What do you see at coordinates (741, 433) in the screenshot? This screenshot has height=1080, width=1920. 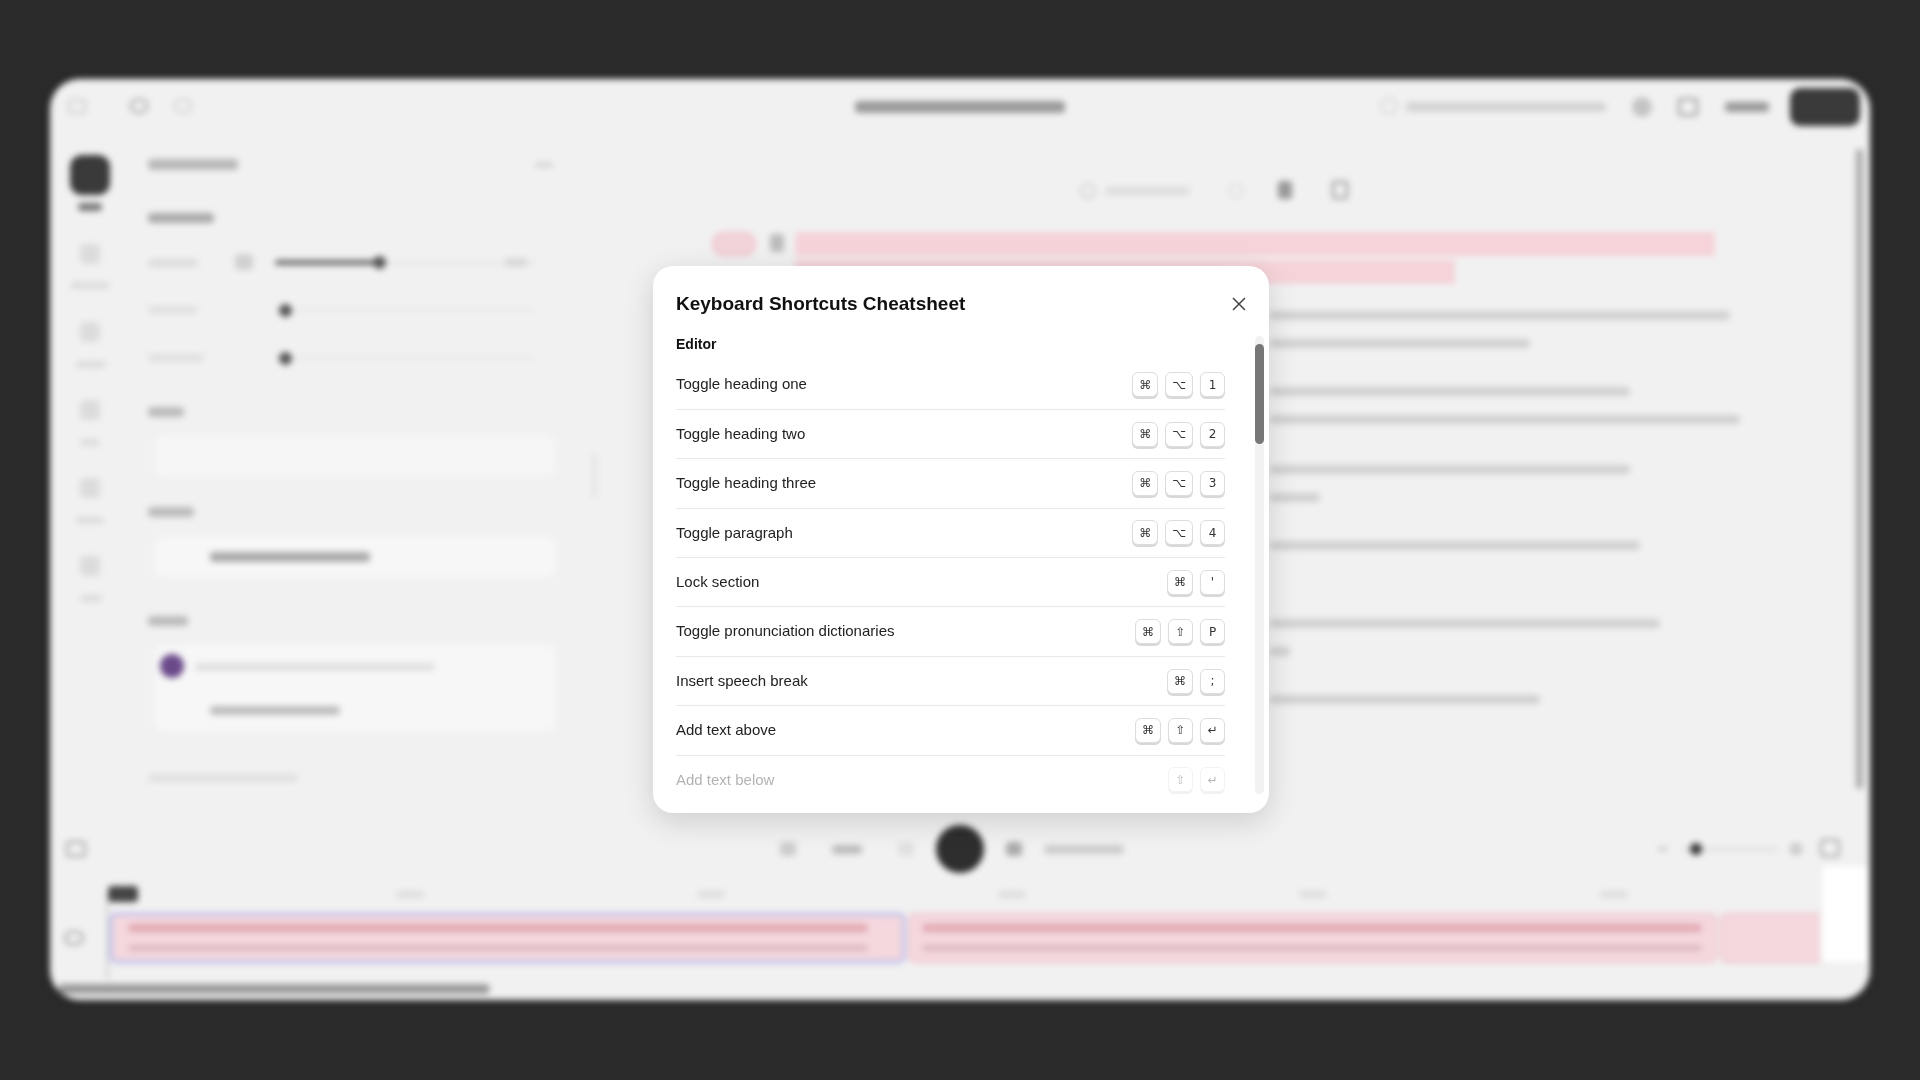 I see `shortcut-label: Toggle heading two` at bounding box center [741, 433].